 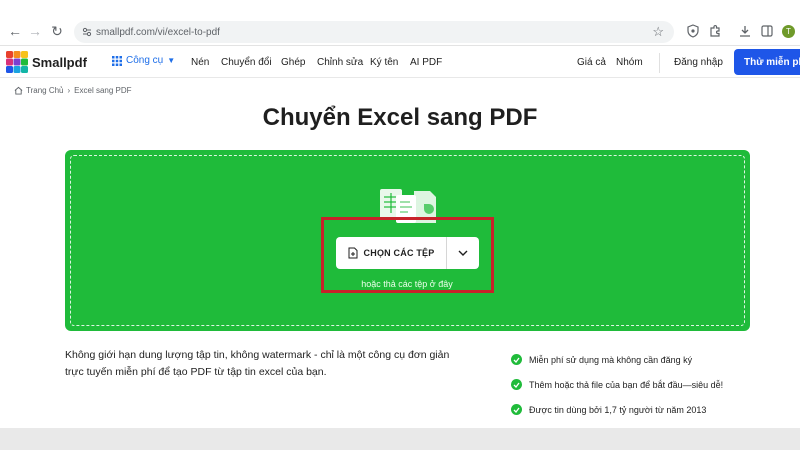 What do you see at coordinates (698, 62) in the screenshot?
I see `login-link: Đăng nhập` at bounding box center [698, 62].